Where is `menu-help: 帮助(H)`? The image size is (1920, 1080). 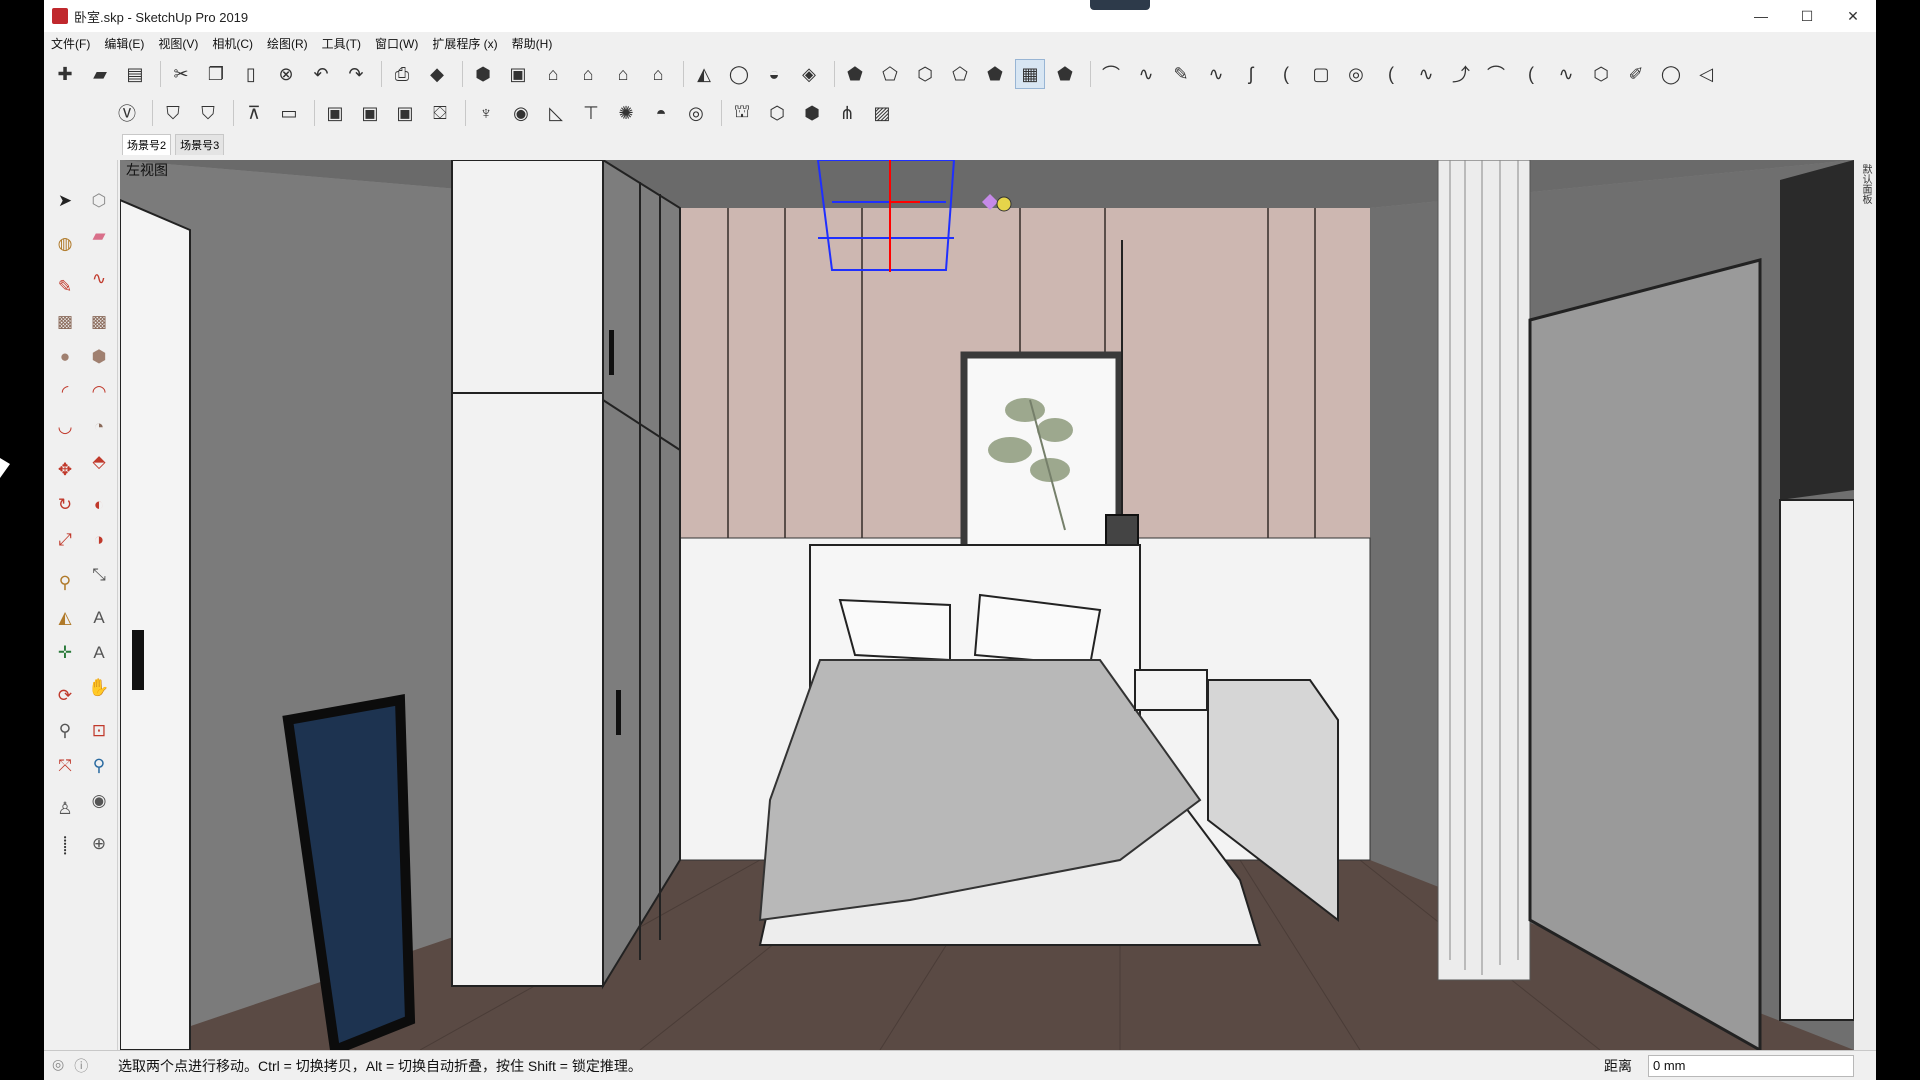
menu-help: 帮助(H) is located at coordinates (532, 43).